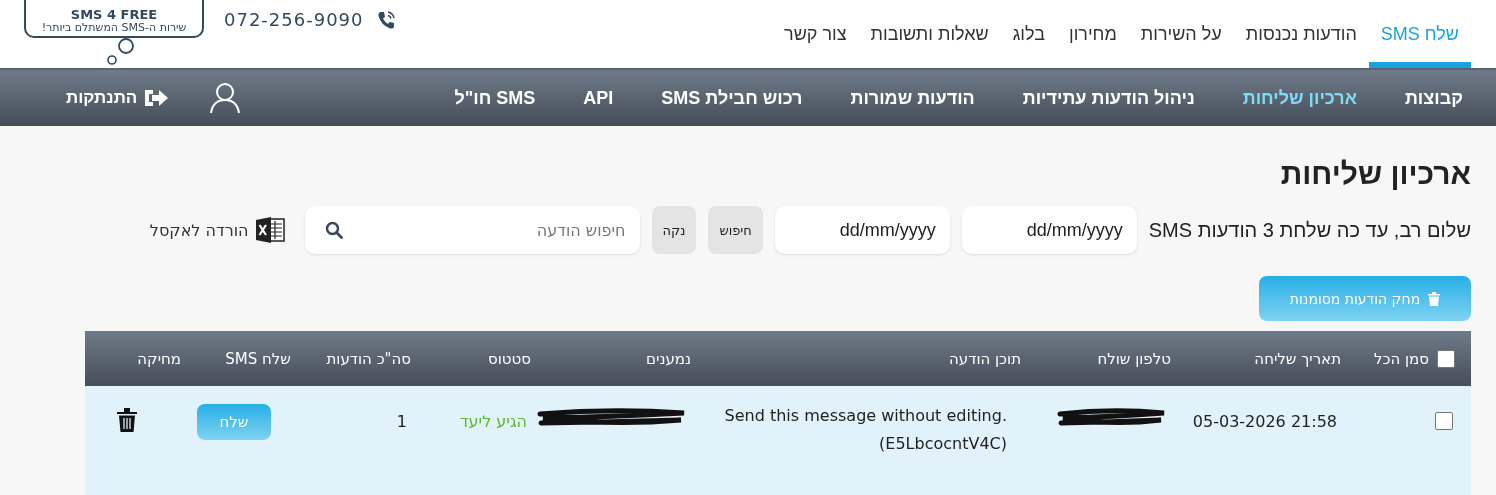 The image size is (1496, 495). I want to click on table-cell: Send this message without editing. (E5LbcocntV4C), so click(865, 429).